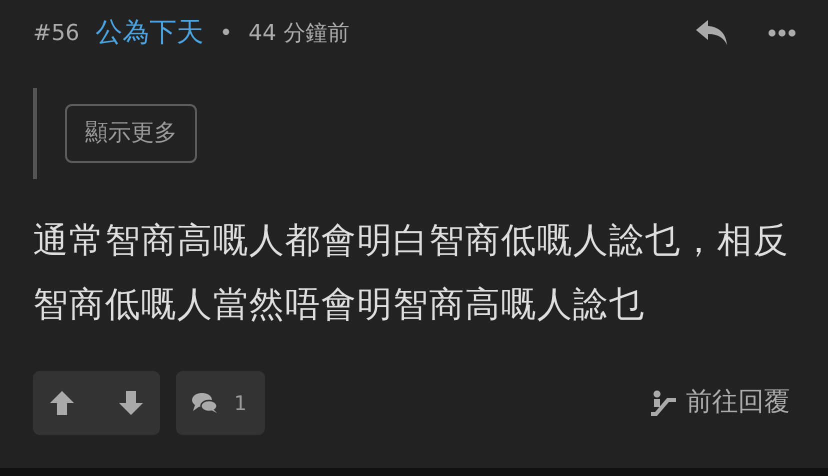 The image size is (828, 476). What do you see at coordinates (299, 34) in the screenshot?
I see `post-time: 44 分鐘前` at bounding box center [299, 34].